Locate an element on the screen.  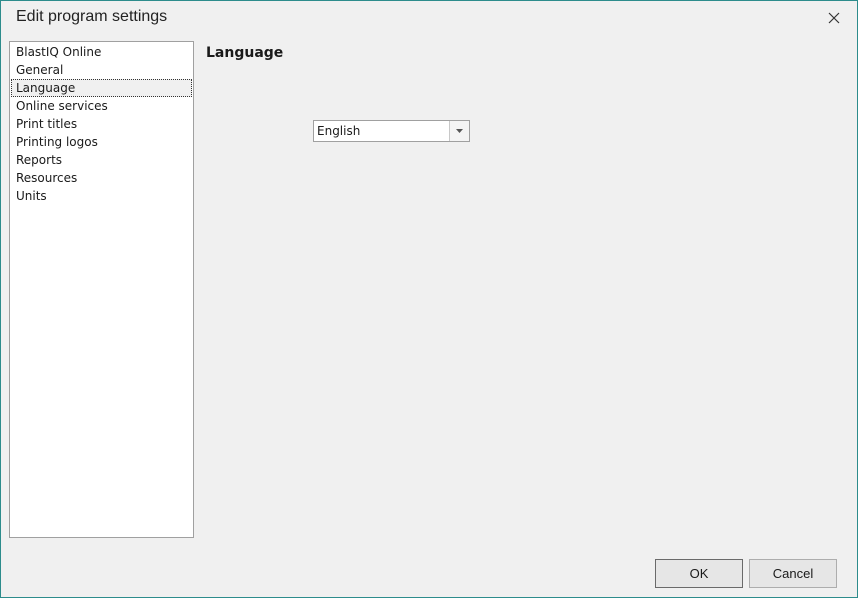
nav-item-language: Language is located at coordinates (101, 88).